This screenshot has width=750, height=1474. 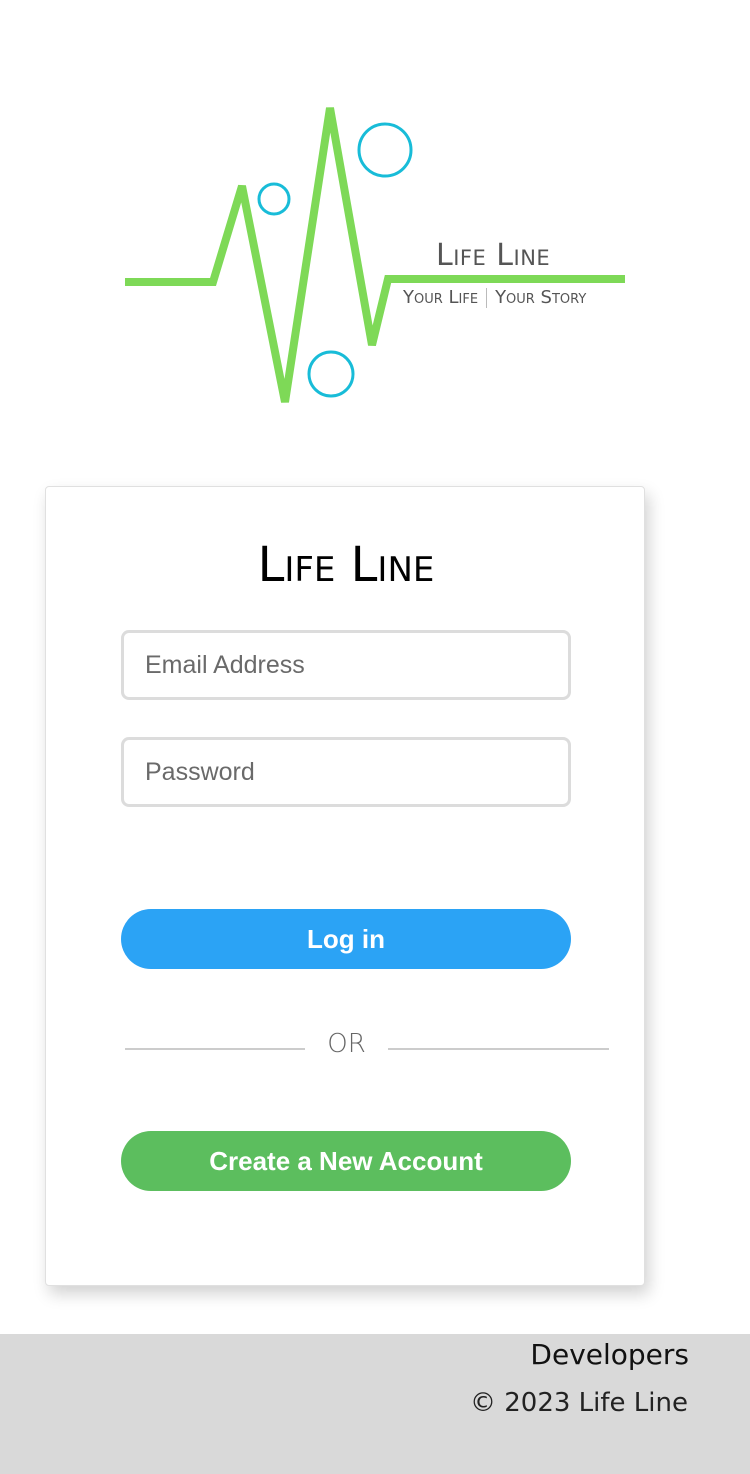 I want to click on logo-tagline-right: Your Story, so click(x=541, y=297).